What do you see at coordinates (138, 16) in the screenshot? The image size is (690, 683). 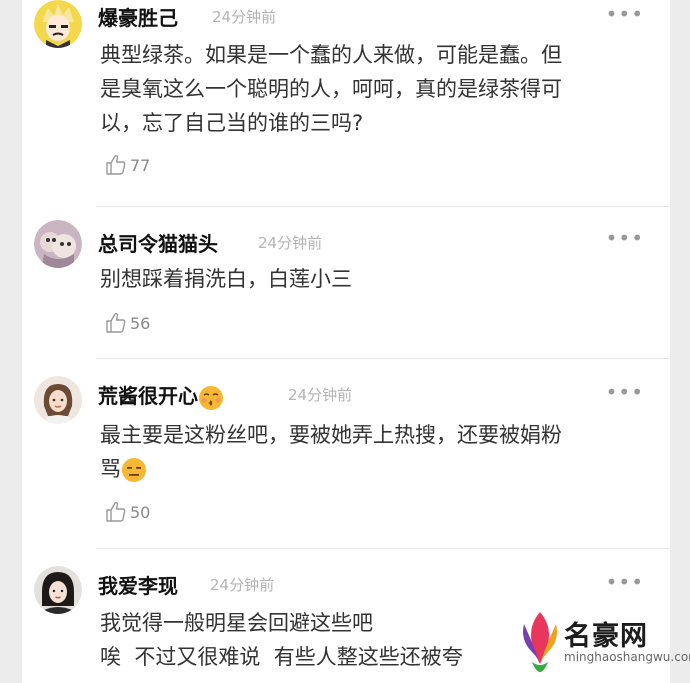 I see `username: 爆豪胜己` at bounding box center [138, 16].